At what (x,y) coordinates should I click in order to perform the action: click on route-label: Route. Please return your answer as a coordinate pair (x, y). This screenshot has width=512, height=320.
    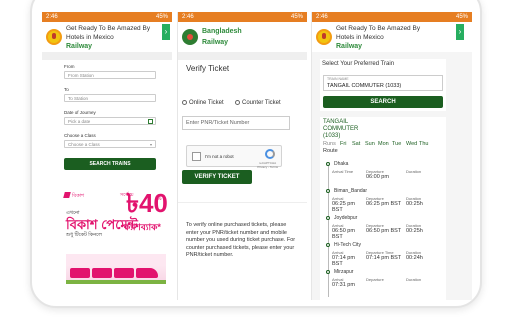
    Looking at the image, I should click on (330, 151).